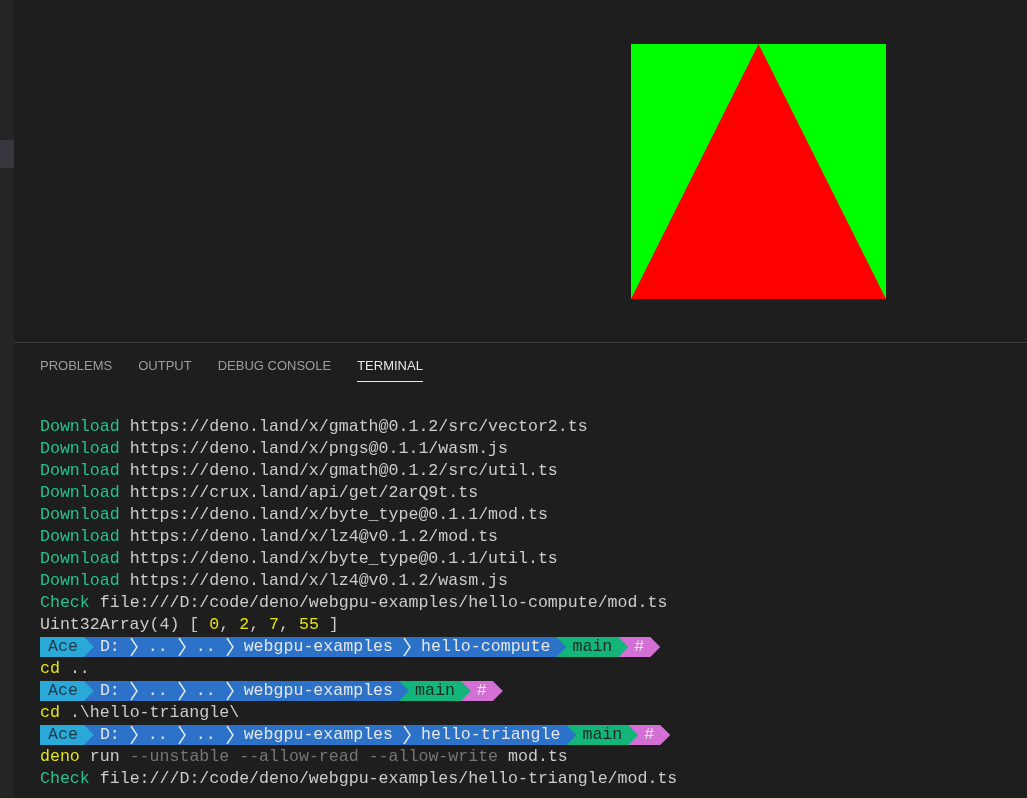  Describe the element at coordinates (388, 779) in the screenshot. I see `terminal-text: file:///D:/code/deno/webgpu-examples/hello-triangle/mod.ts` at that location.